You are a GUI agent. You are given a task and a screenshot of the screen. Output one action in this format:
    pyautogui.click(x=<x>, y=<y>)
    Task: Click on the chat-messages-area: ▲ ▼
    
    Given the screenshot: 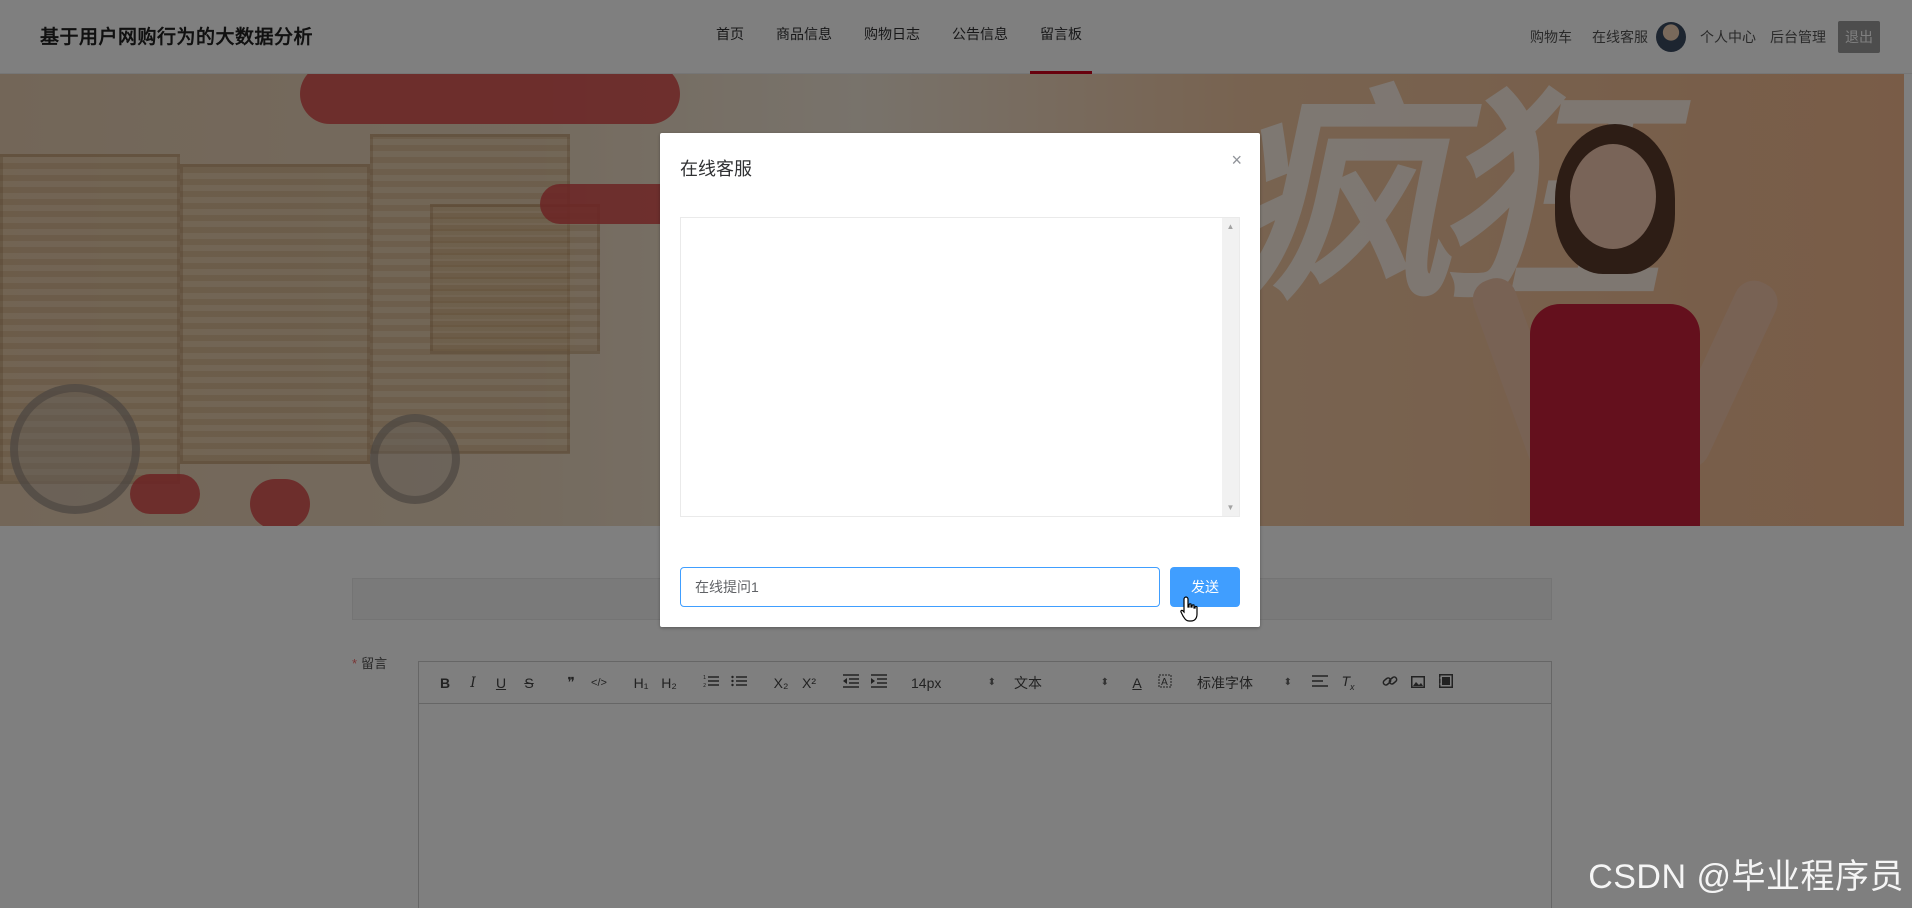 What is the action you would take?
    pyautogui.click(x=960, y=367)
    